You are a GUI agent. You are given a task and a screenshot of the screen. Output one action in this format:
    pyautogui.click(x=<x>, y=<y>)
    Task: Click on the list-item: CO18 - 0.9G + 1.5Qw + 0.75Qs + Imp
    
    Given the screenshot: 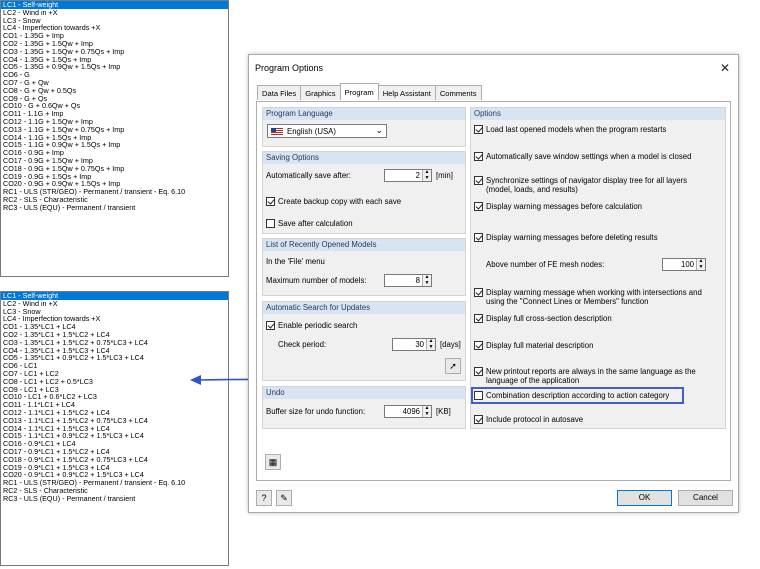 What is the action you would take?
    pyautogui.click(x=114, y=169)
    